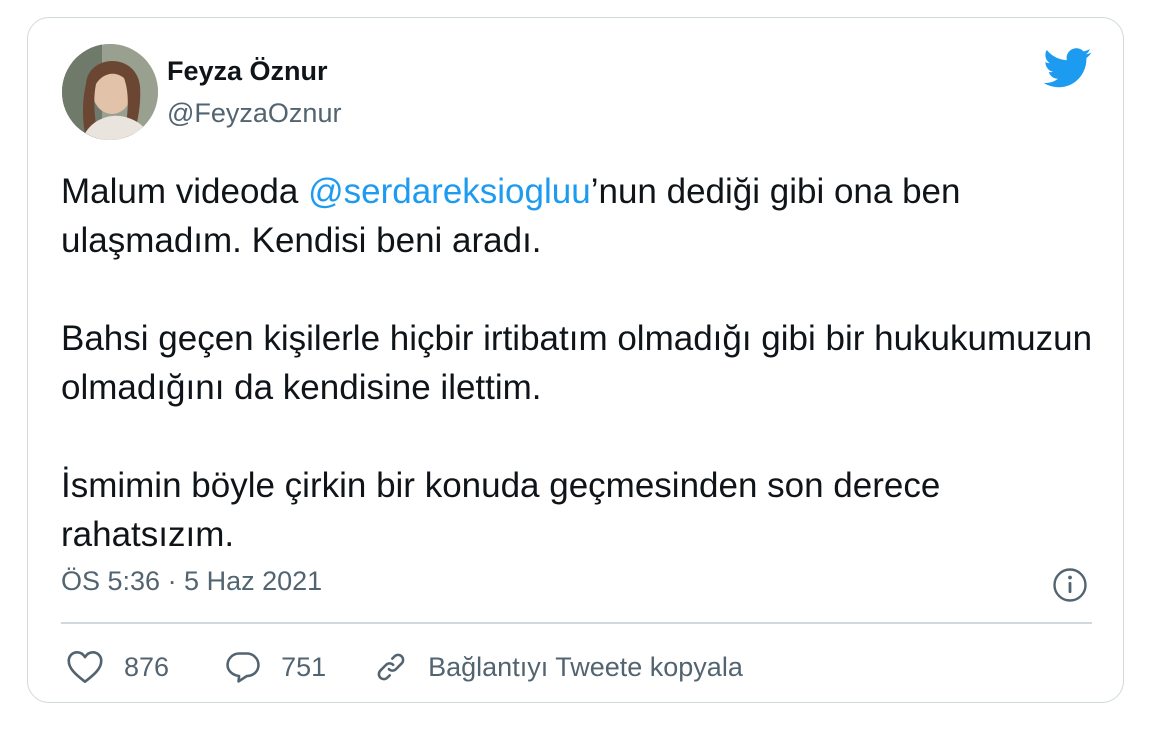  I want to click on info-icon, so click(1070, 585).